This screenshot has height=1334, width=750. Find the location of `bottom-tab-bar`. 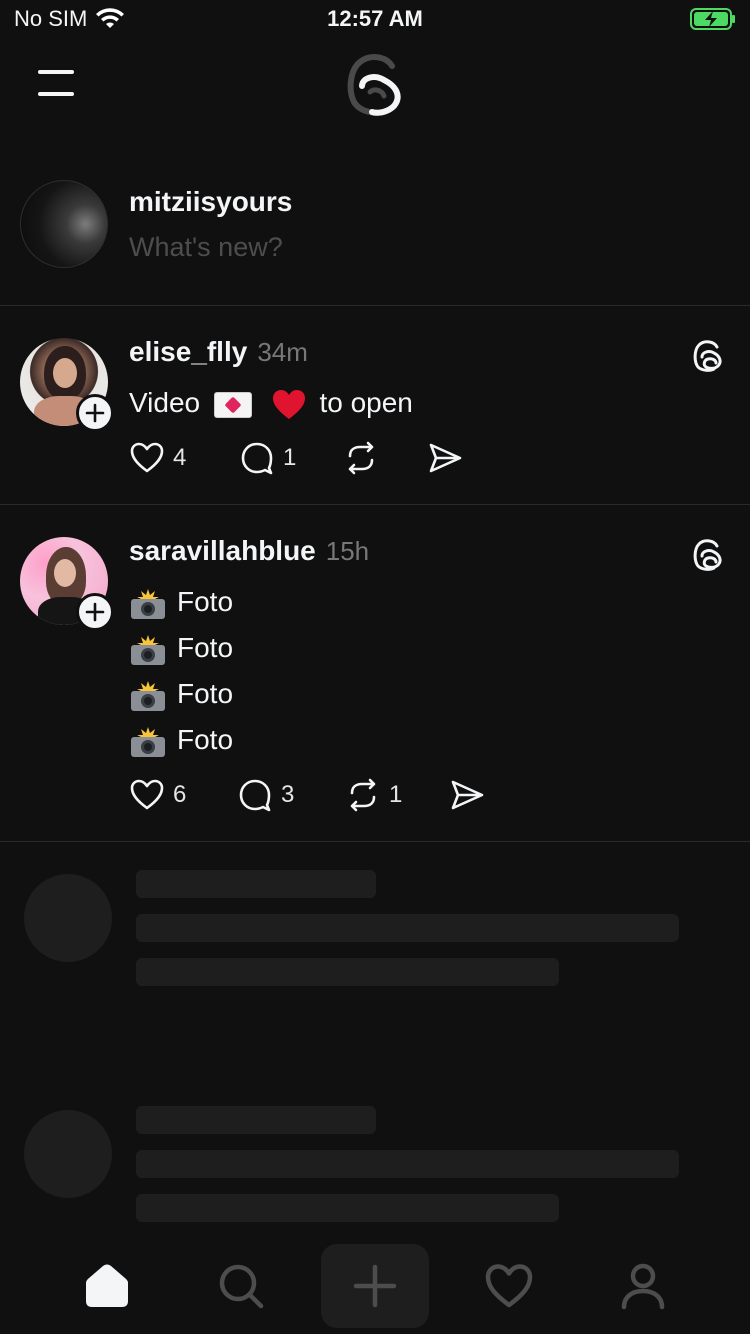

bottom-tab-bar is located at coordinates (375, 1286).